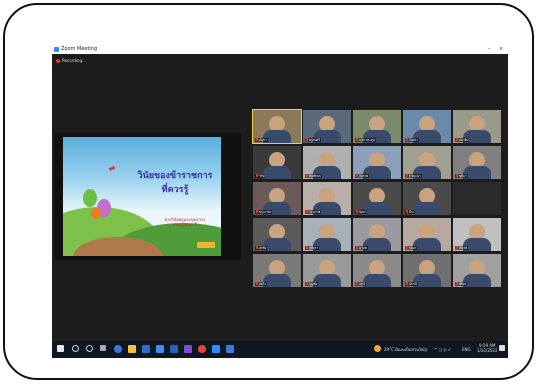 This screenshot has width=539, height=385. Describe the element at coordinates (477, 270) in the screenshot. I see `participant-tile: ศิริพร` at that location.